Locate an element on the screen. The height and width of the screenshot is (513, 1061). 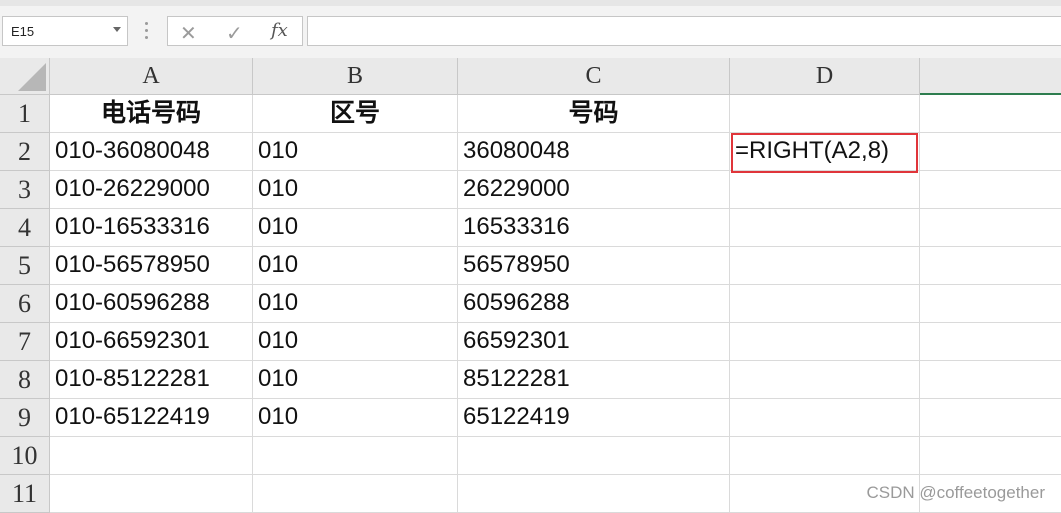
cell-a4: 010-16533316 is located at coordinates (151, 228).